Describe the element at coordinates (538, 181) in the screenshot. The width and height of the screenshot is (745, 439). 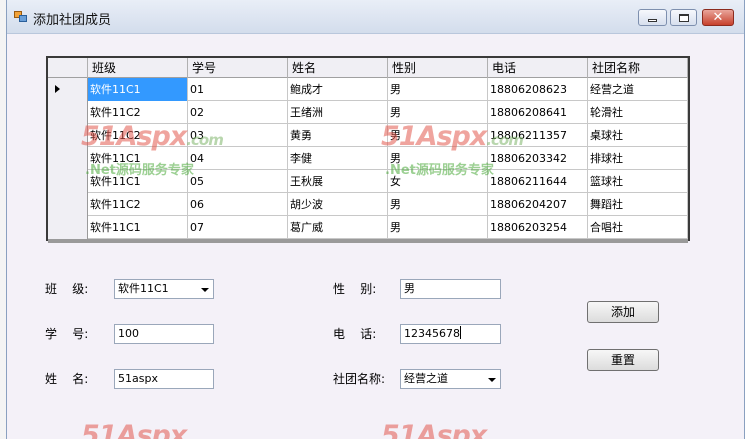
I see `cell-phone: 18806211644` at that location.